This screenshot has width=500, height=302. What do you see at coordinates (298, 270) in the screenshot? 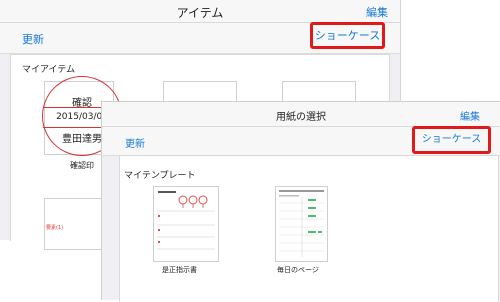
I see `template-label: 毎日のページ` at bounding box center [298, 270].